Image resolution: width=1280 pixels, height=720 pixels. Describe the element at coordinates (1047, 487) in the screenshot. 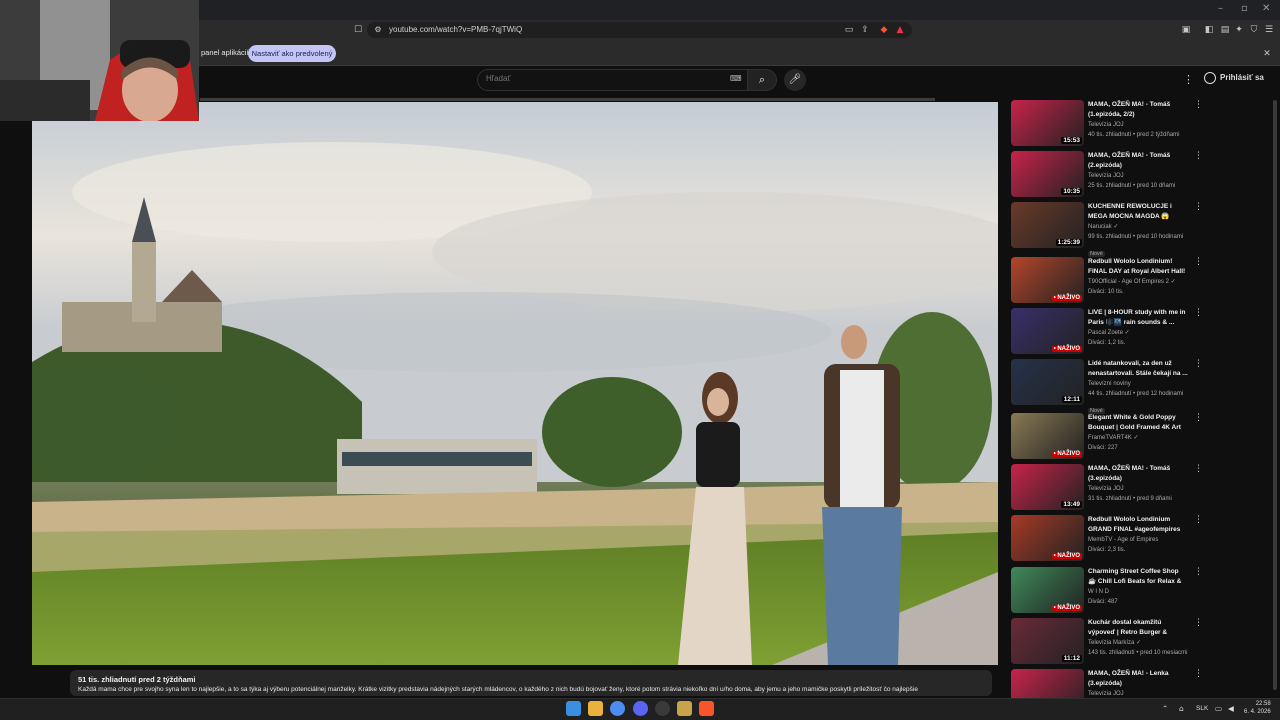

I see `video-thumbnail: 13:49` at that location.